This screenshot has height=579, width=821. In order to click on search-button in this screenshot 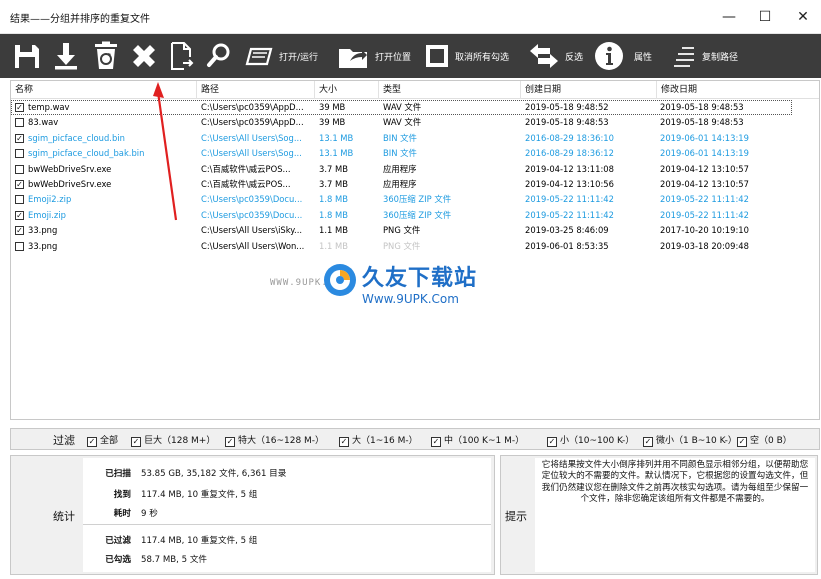, I will do `click(219, 56)`.